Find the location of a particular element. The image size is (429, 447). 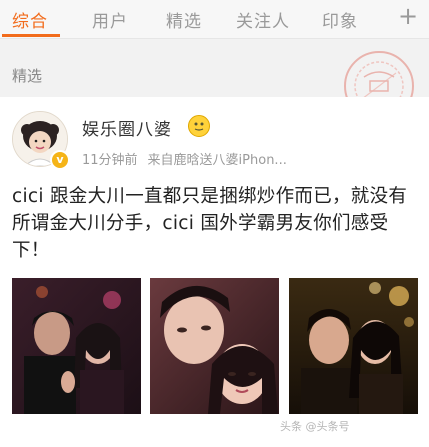

tab-featured: 精选 is located at coordinates (184, 19).